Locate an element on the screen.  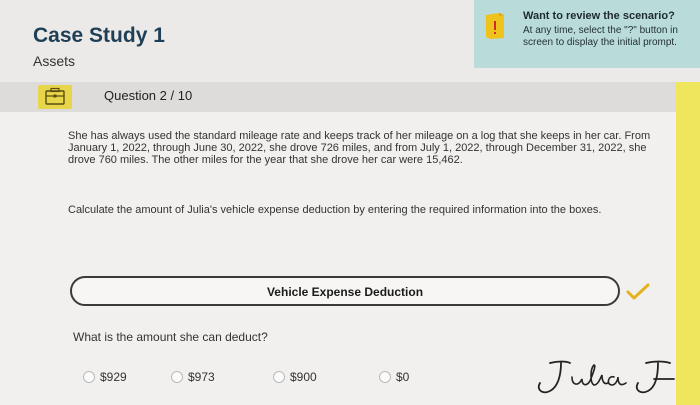
question-text: What is the amount she can deduct? is located at coordinates (170, 337).